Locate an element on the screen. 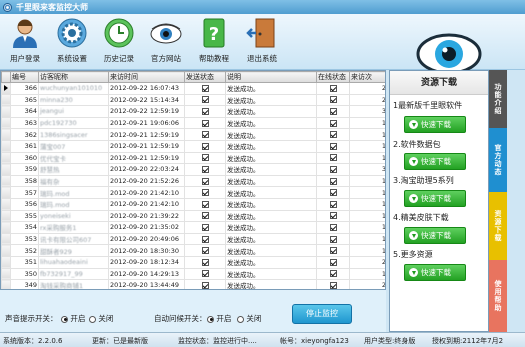 This screenshot has height=347, width=525. cell-sent is located at coordinates (205, 227).